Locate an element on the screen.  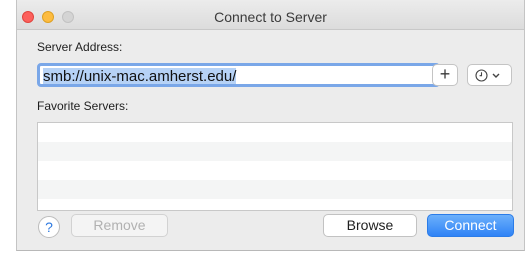
recent-servers-button is located at coordinates (489, 75).